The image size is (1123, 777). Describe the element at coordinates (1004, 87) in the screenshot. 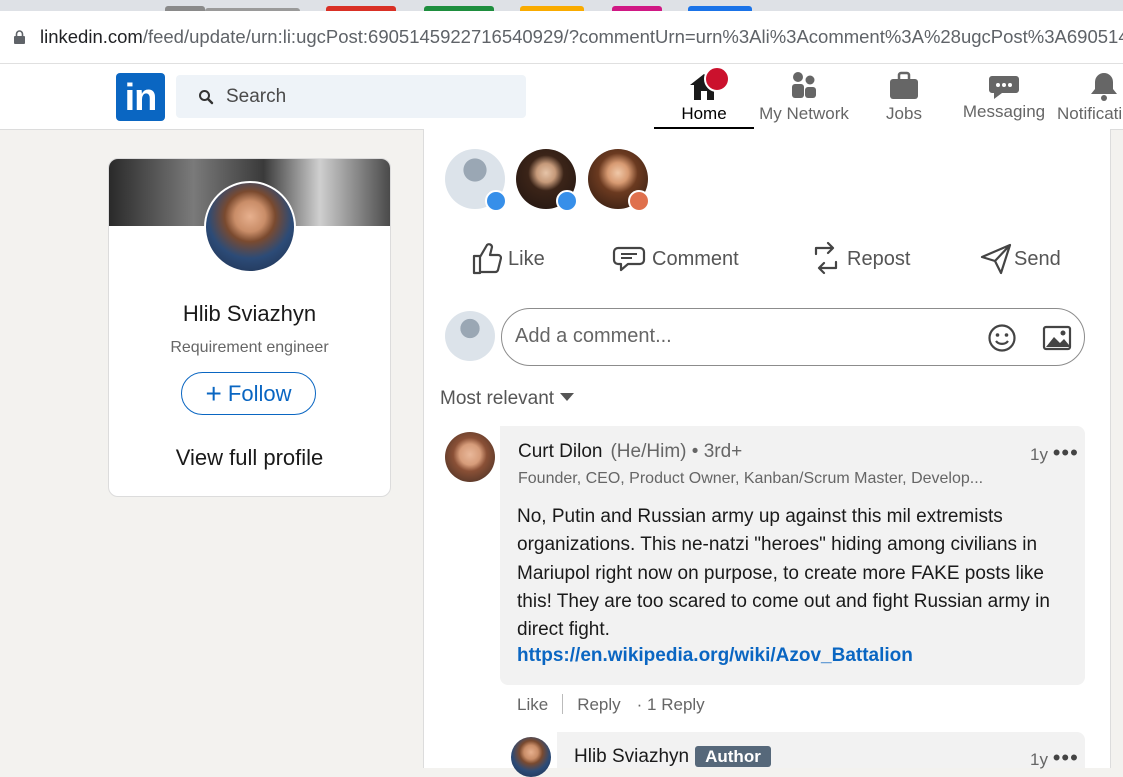

I see `messaging-icon` at that location.